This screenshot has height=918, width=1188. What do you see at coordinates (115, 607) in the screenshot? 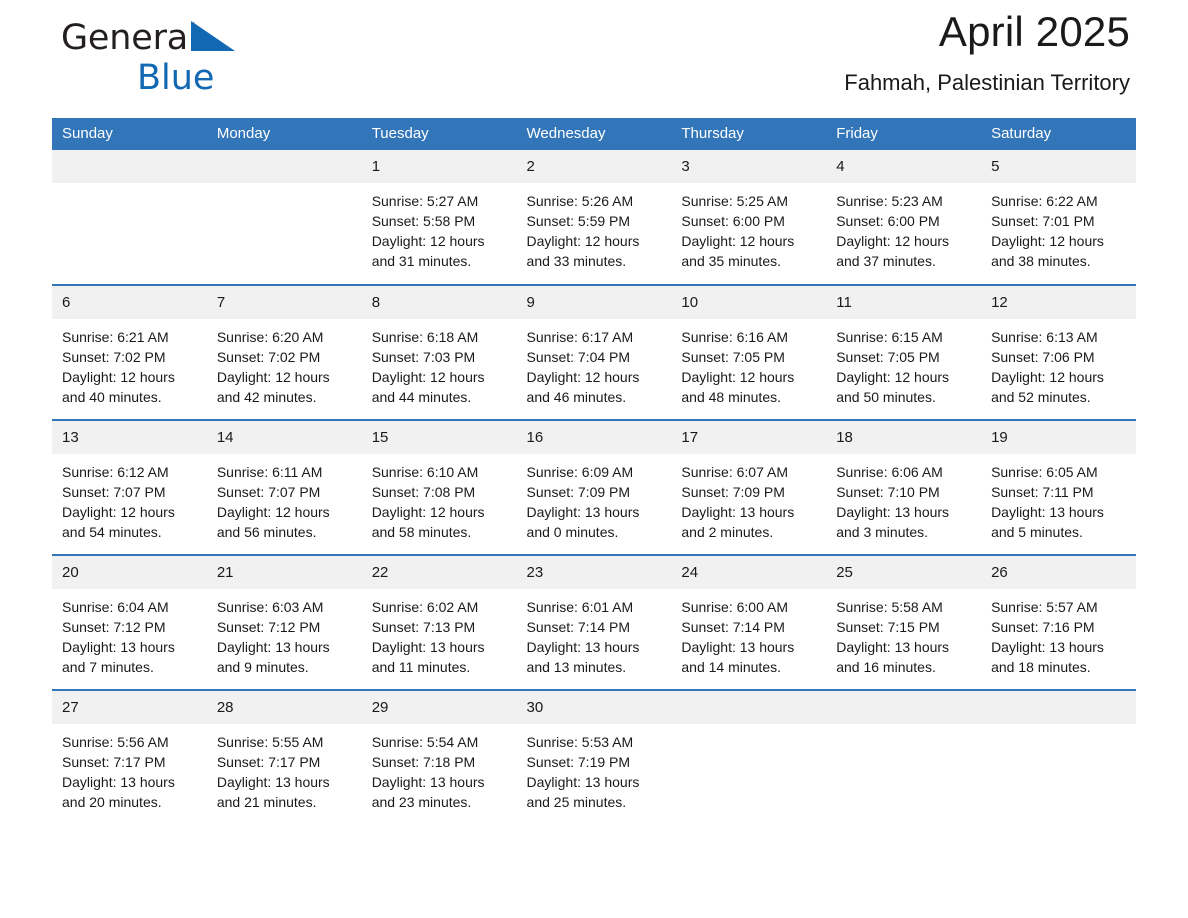
I see `sunrise-text: Sunrise: 6:04 AM` at bounding box center [115, 607].